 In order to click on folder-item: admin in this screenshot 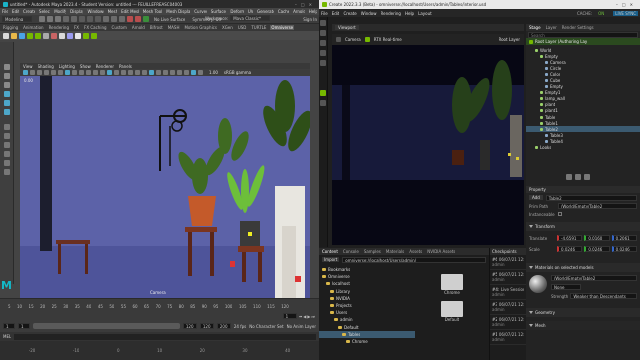, I will do `click(367, 319)`.